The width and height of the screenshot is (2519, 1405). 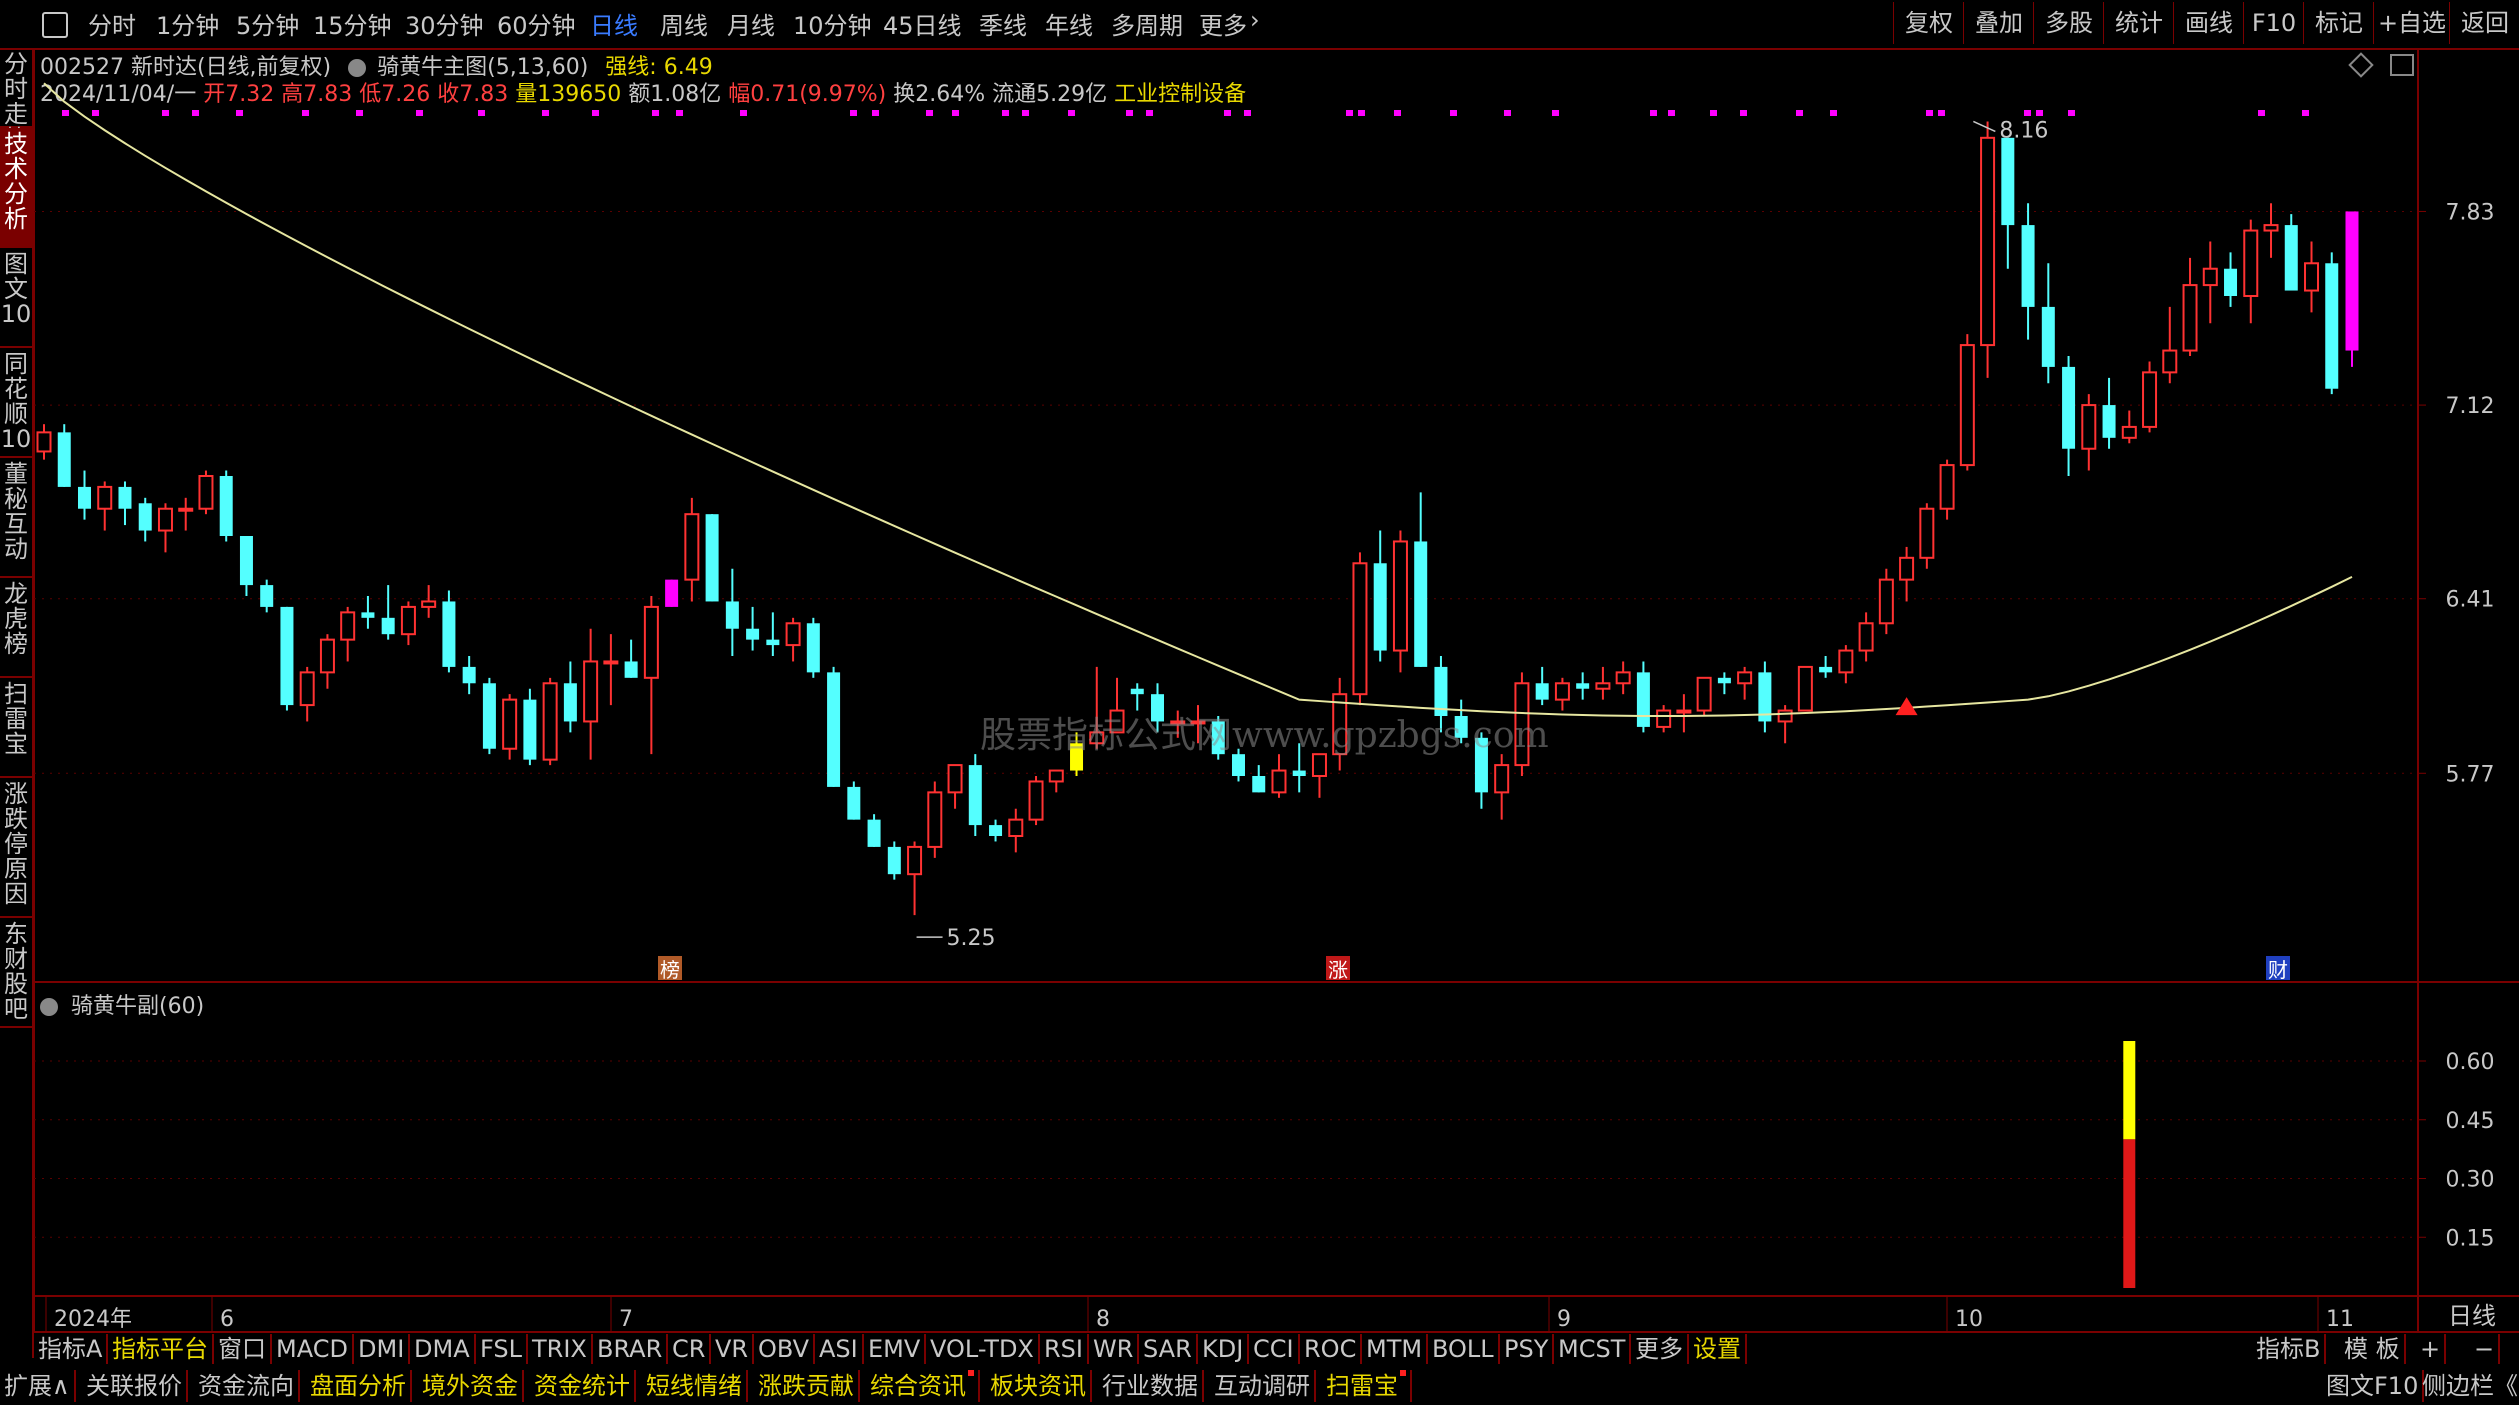 I want to click on toolbar-button-8: 返回, so click(x=2484, y=23).